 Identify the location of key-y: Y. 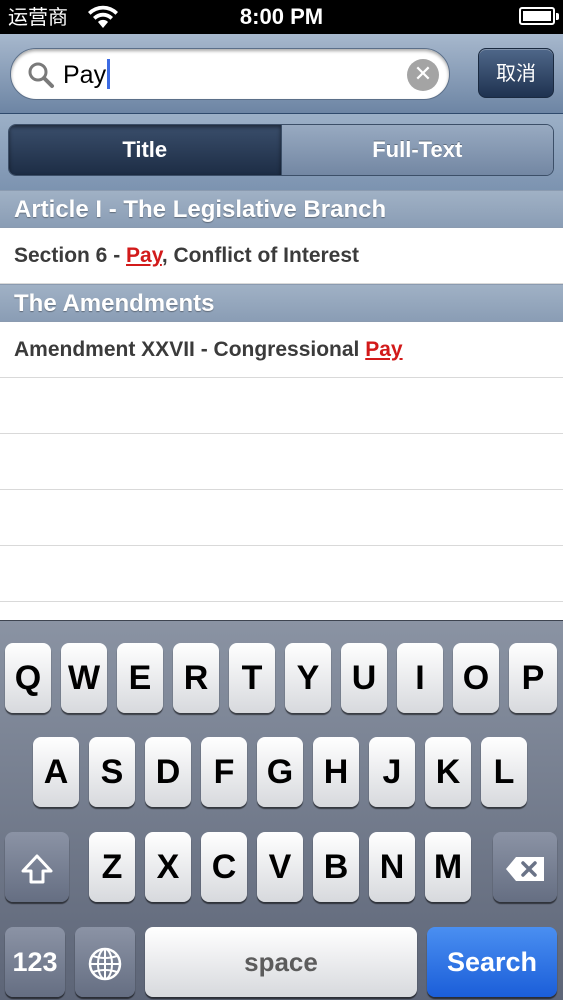
(308, 678).